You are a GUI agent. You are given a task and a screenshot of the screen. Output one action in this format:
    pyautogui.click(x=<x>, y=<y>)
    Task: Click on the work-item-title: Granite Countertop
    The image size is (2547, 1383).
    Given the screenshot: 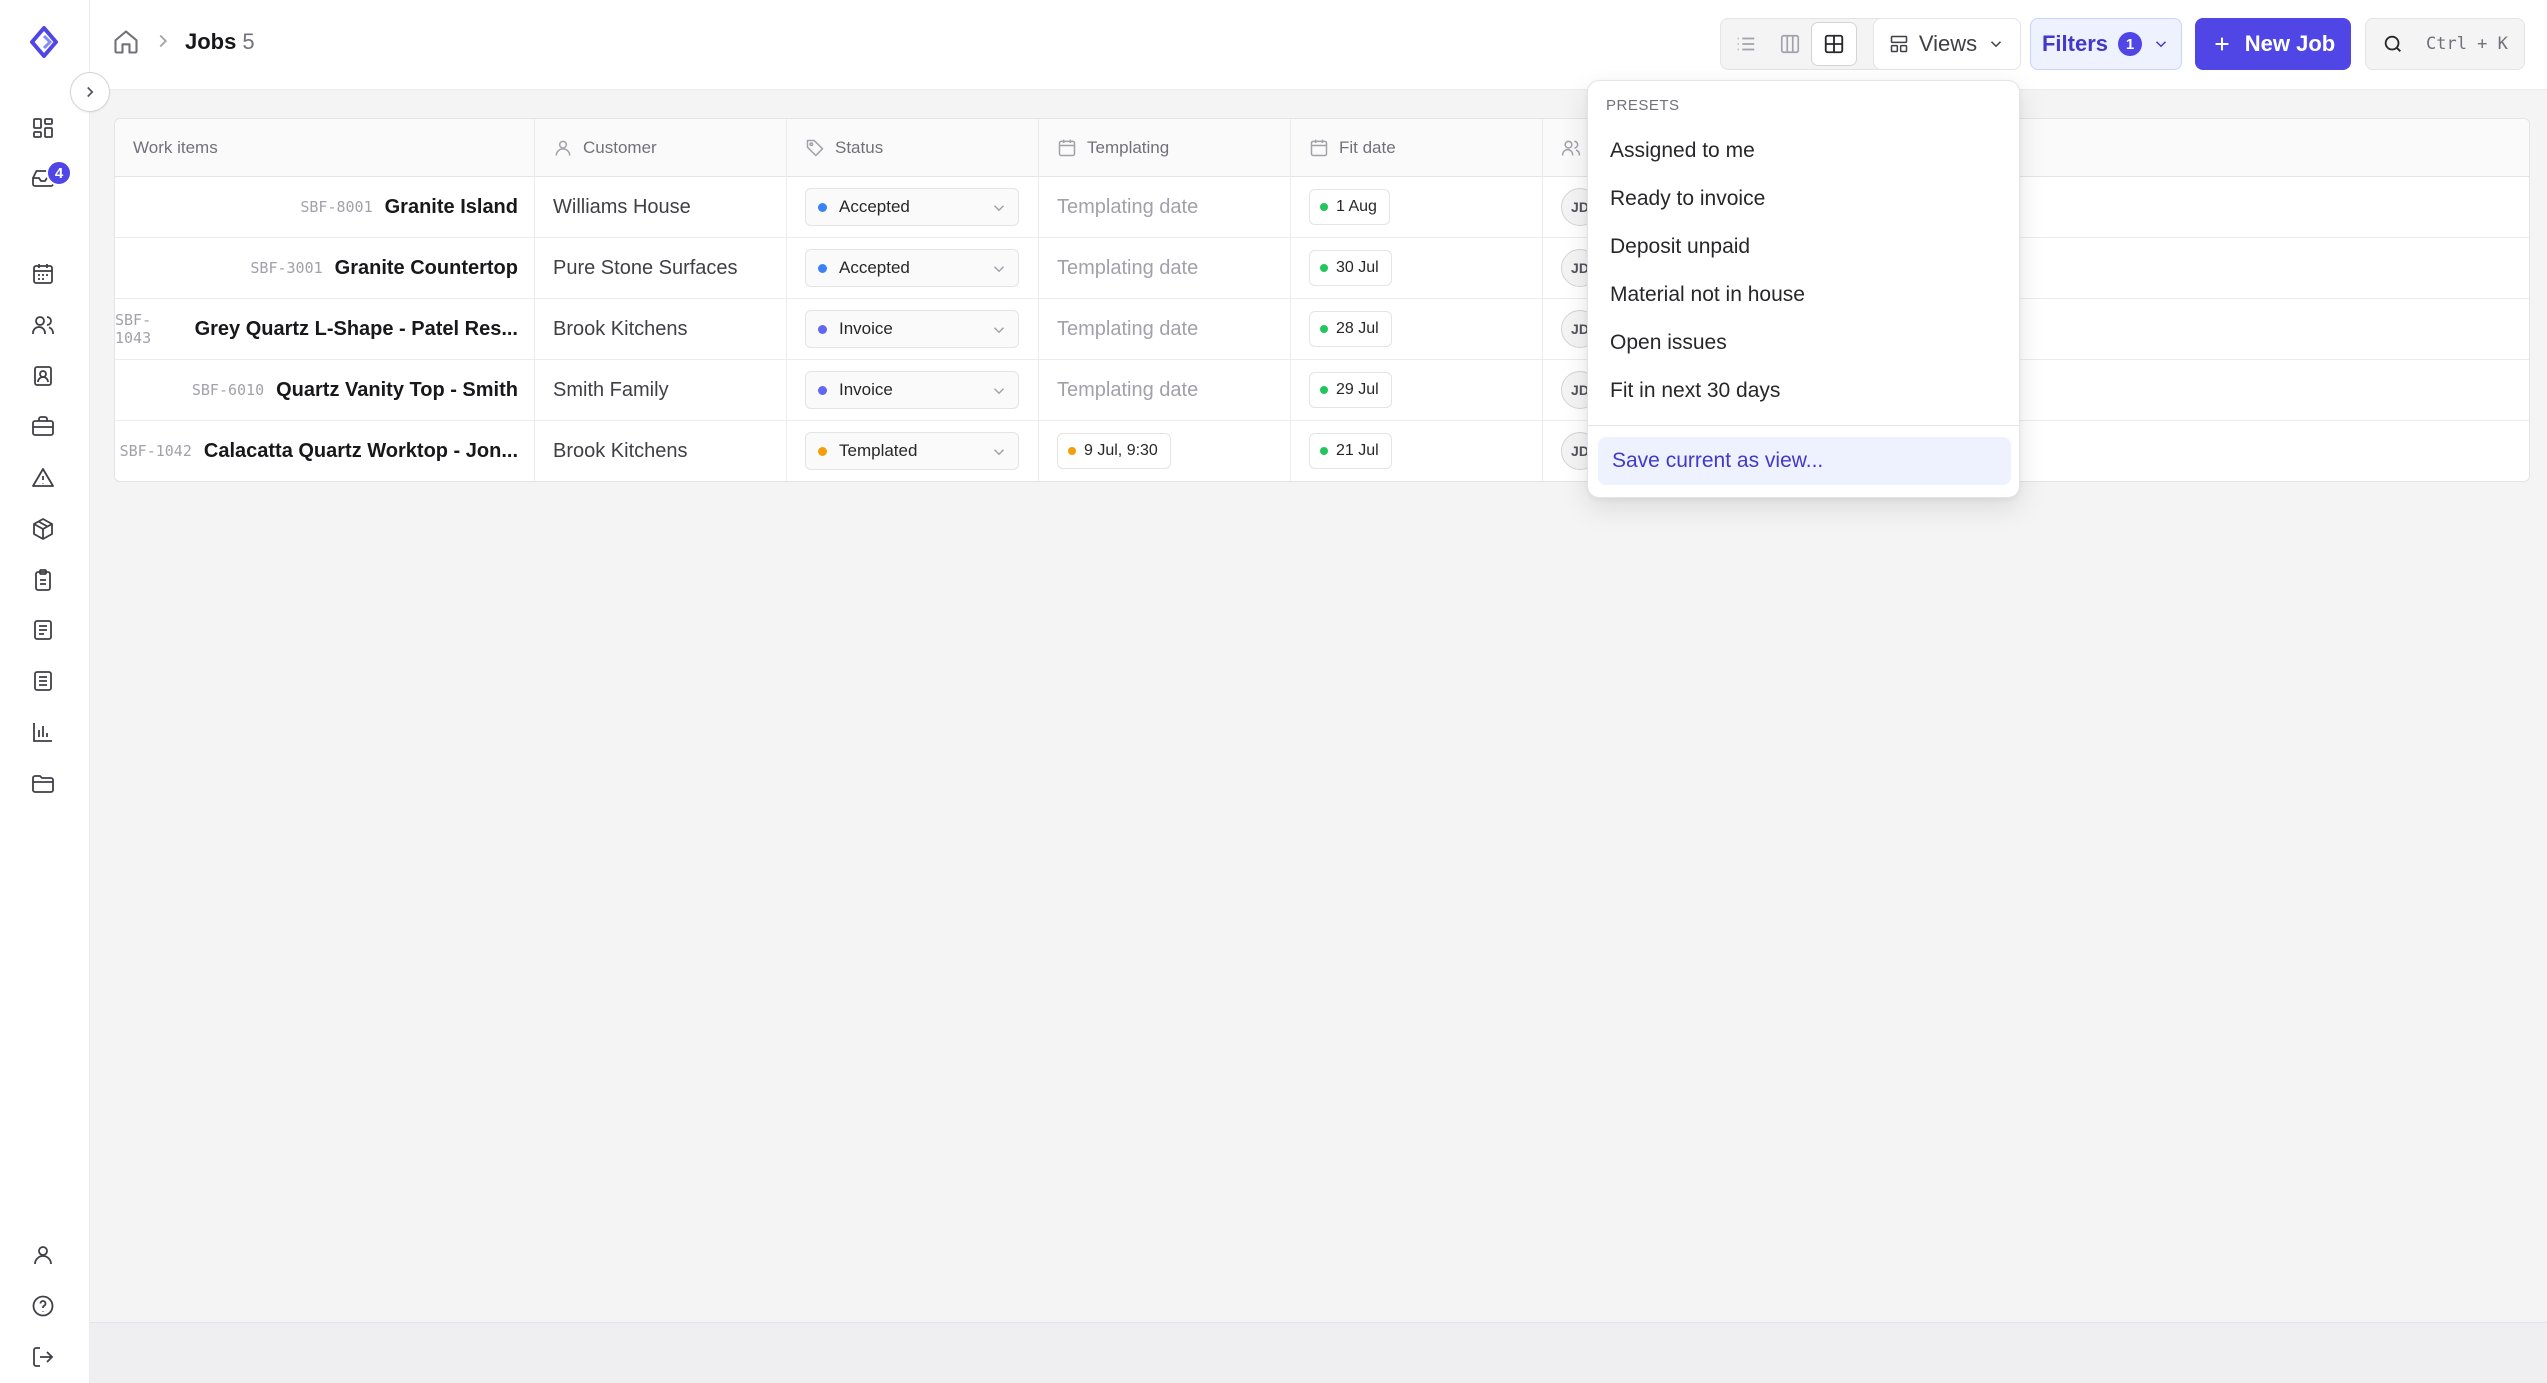 What is the action you would take?
    pyautogui.click(x=426, y=268)
    